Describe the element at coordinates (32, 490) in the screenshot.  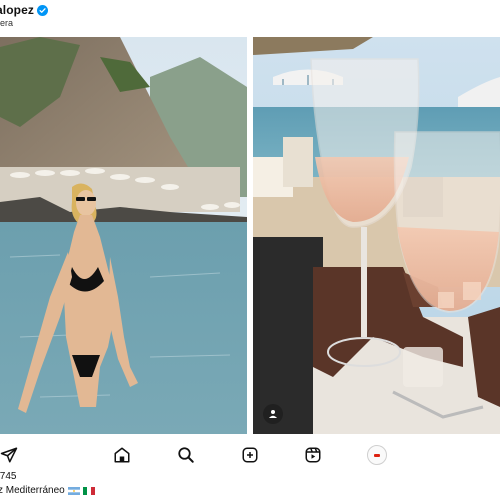
I see `caption-text: z Mediterráneo` at that location.